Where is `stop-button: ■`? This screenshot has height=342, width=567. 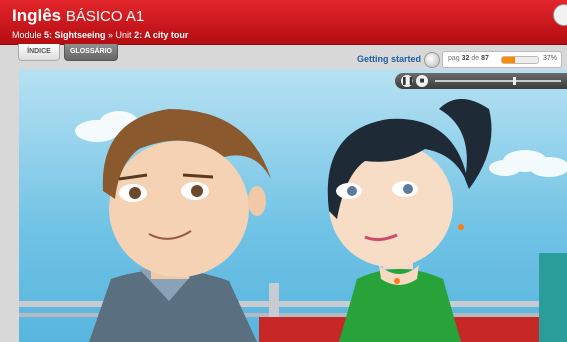 stop-button: ■ is located at coordinates (422, 81).